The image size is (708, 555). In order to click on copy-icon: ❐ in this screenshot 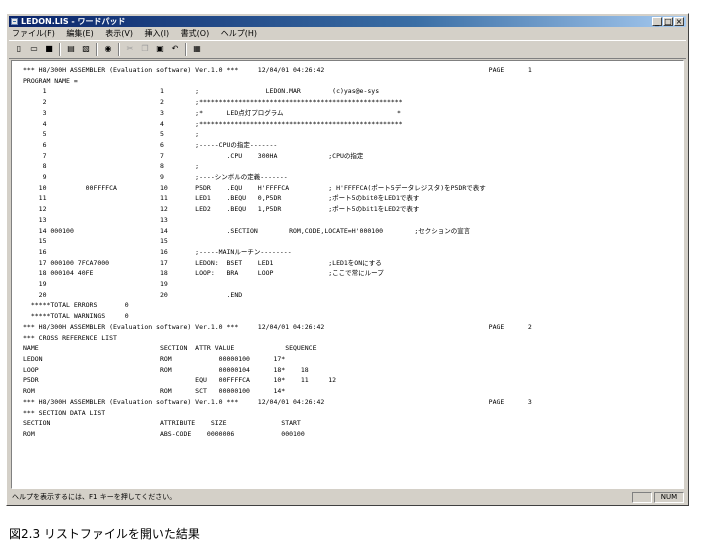, I will do `click(145, 49)`.